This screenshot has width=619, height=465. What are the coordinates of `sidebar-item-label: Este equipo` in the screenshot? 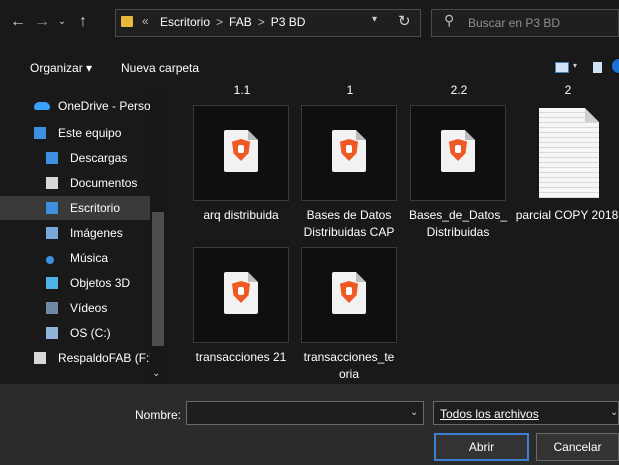 It's located at (90, 133).